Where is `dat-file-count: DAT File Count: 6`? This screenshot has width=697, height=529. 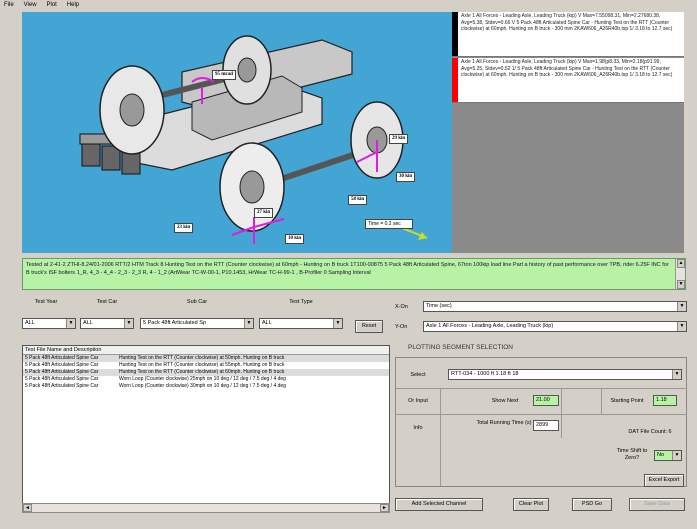 dat-file-count: DAT File Count: 6 is located at coordinates (650, 432).